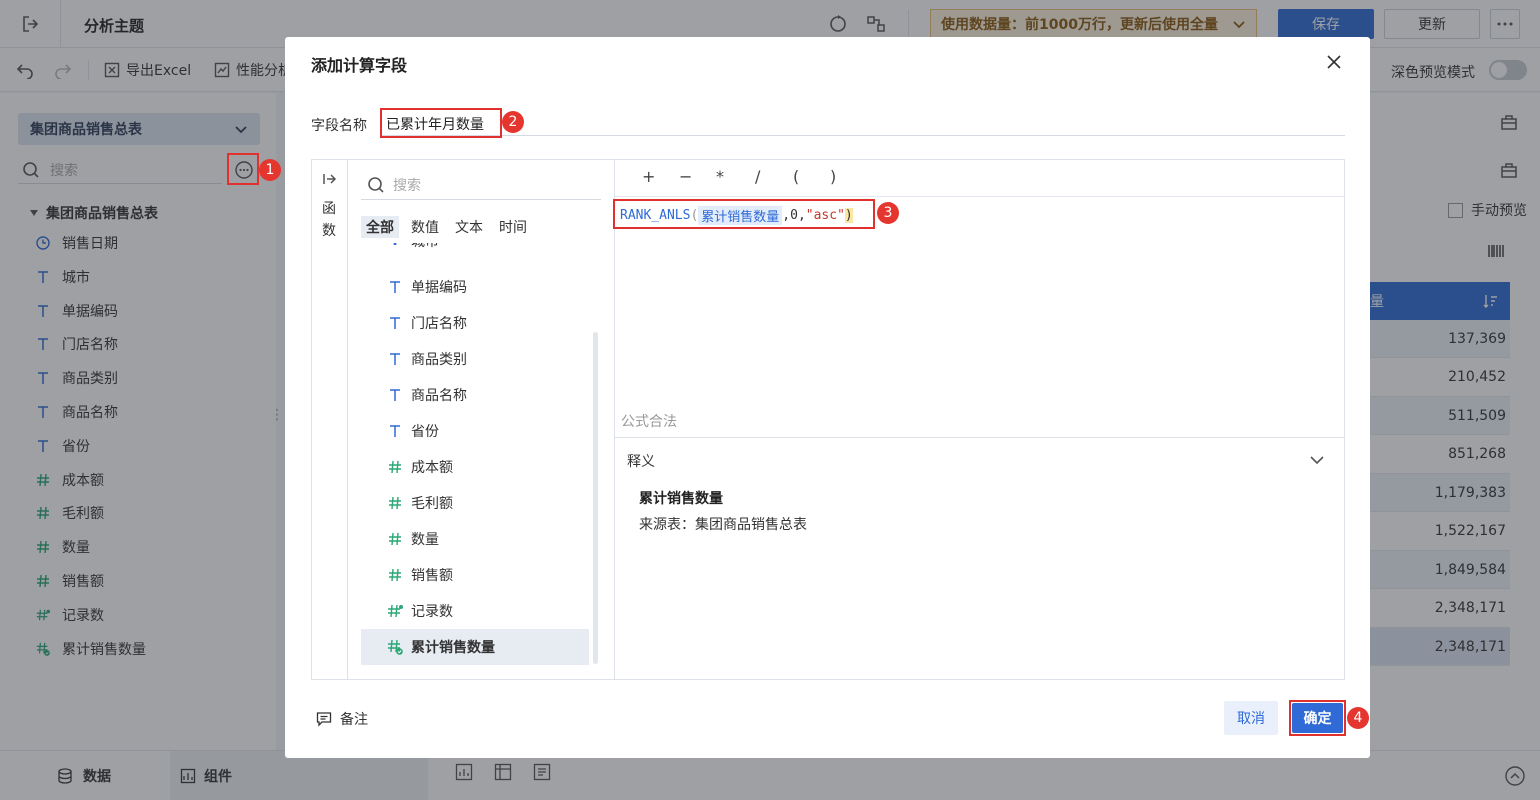 This screenshot has height=800, width=1540. Describe the element at coordinates (888, 213) in the screenshot. I see `annotation-badge-3: 3` at that location.